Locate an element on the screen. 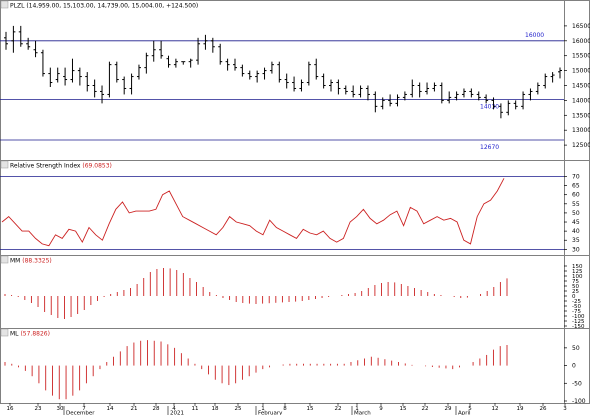  y-tick-label: -50 is located at coordinates (577, 383).